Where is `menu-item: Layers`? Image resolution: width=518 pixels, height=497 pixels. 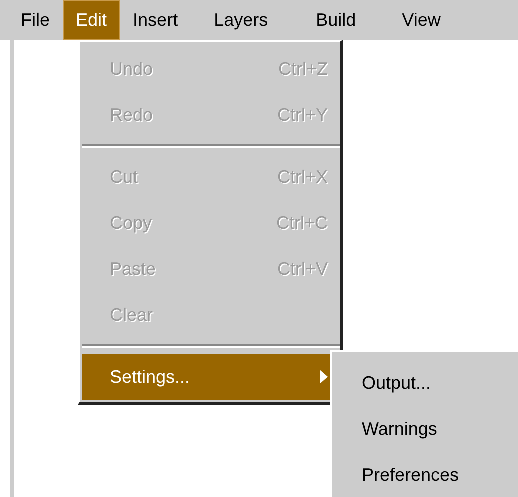 menu-item: Layers is located at coordinates (241, 20).